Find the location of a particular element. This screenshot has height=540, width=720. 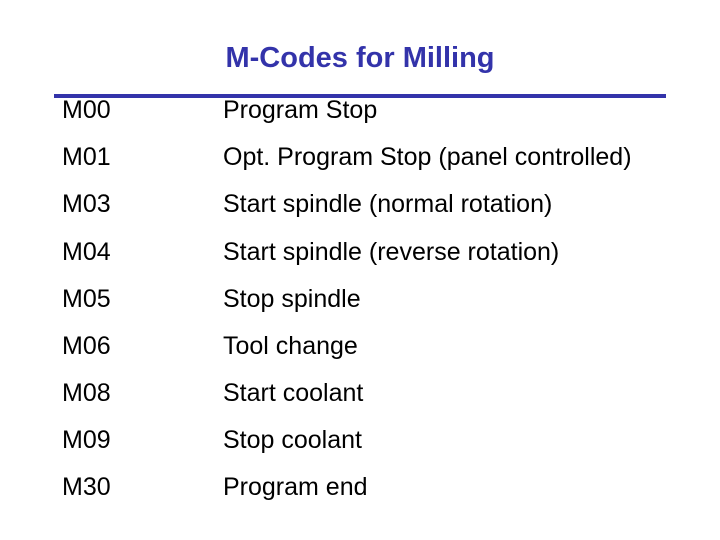

slide-title-text: M-Codes for Milling is located at coordinates (360, 58).